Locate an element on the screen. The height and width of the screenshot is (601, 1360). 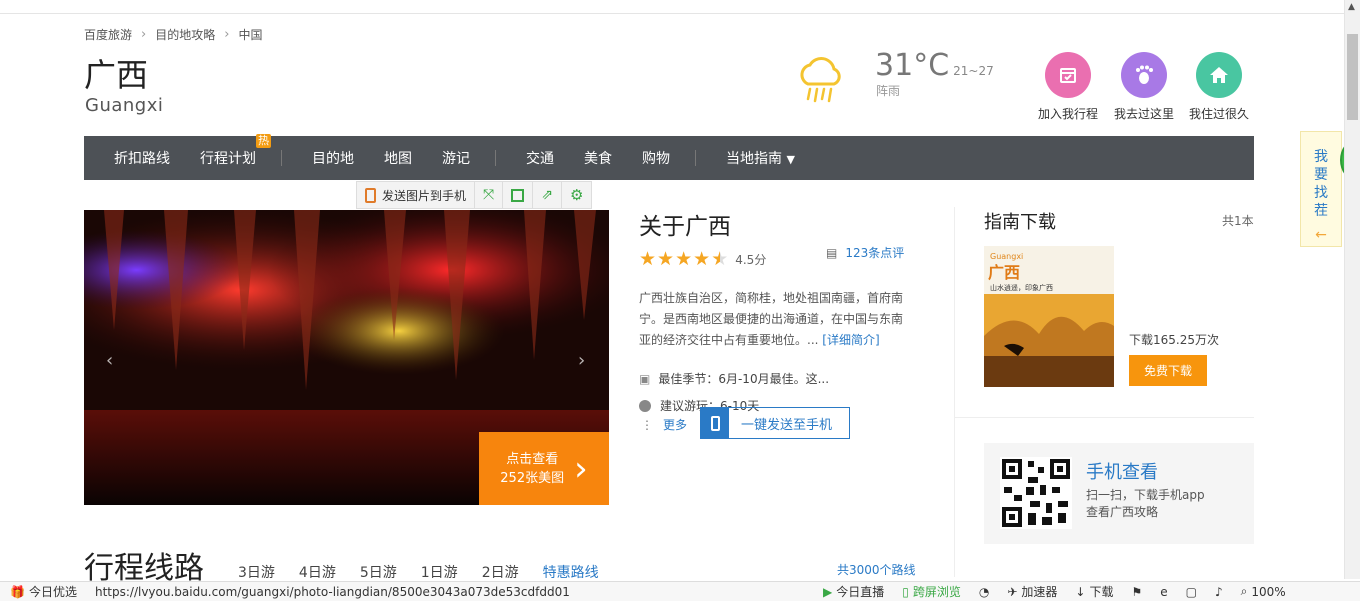
feedback-label: 我要找茬 is located at coordinates (1321, 184).